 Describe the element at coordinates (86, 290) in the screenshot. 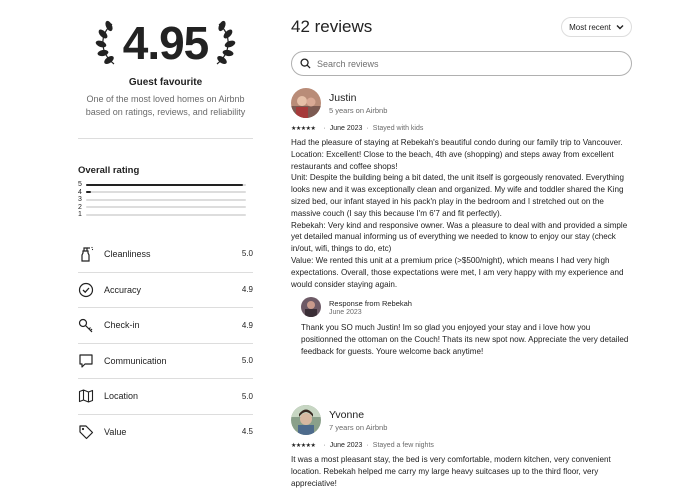

I see `check-circle-icon` at that location.